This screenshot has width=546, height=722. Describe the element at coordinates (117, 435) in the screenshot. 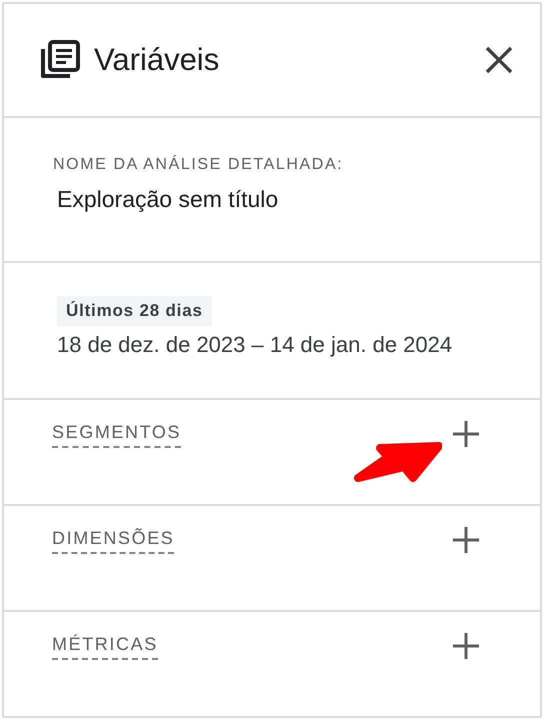

I see `section-label: SEGMENTOS` at that location.